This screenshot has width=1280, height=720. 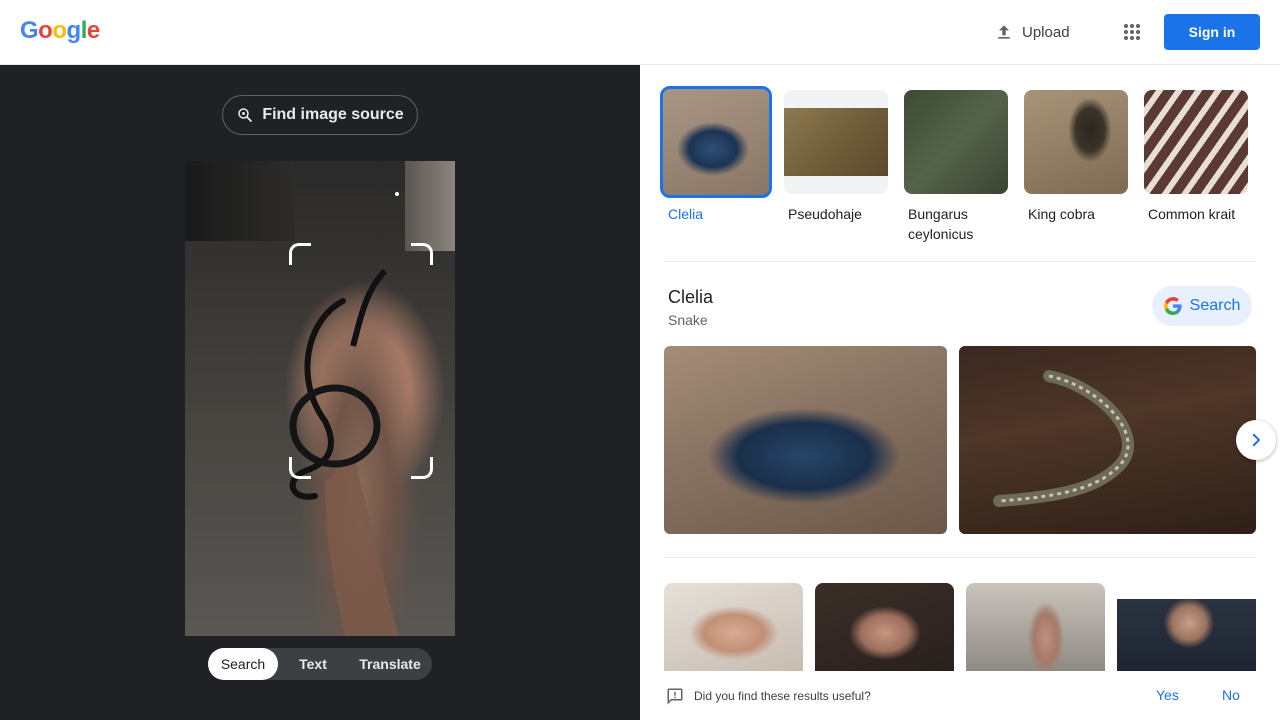 What do you see at coordinates (1061, 214) in the screenshot?
I see `suggestion-label: King cobra` at bounding box center [1061, 214].